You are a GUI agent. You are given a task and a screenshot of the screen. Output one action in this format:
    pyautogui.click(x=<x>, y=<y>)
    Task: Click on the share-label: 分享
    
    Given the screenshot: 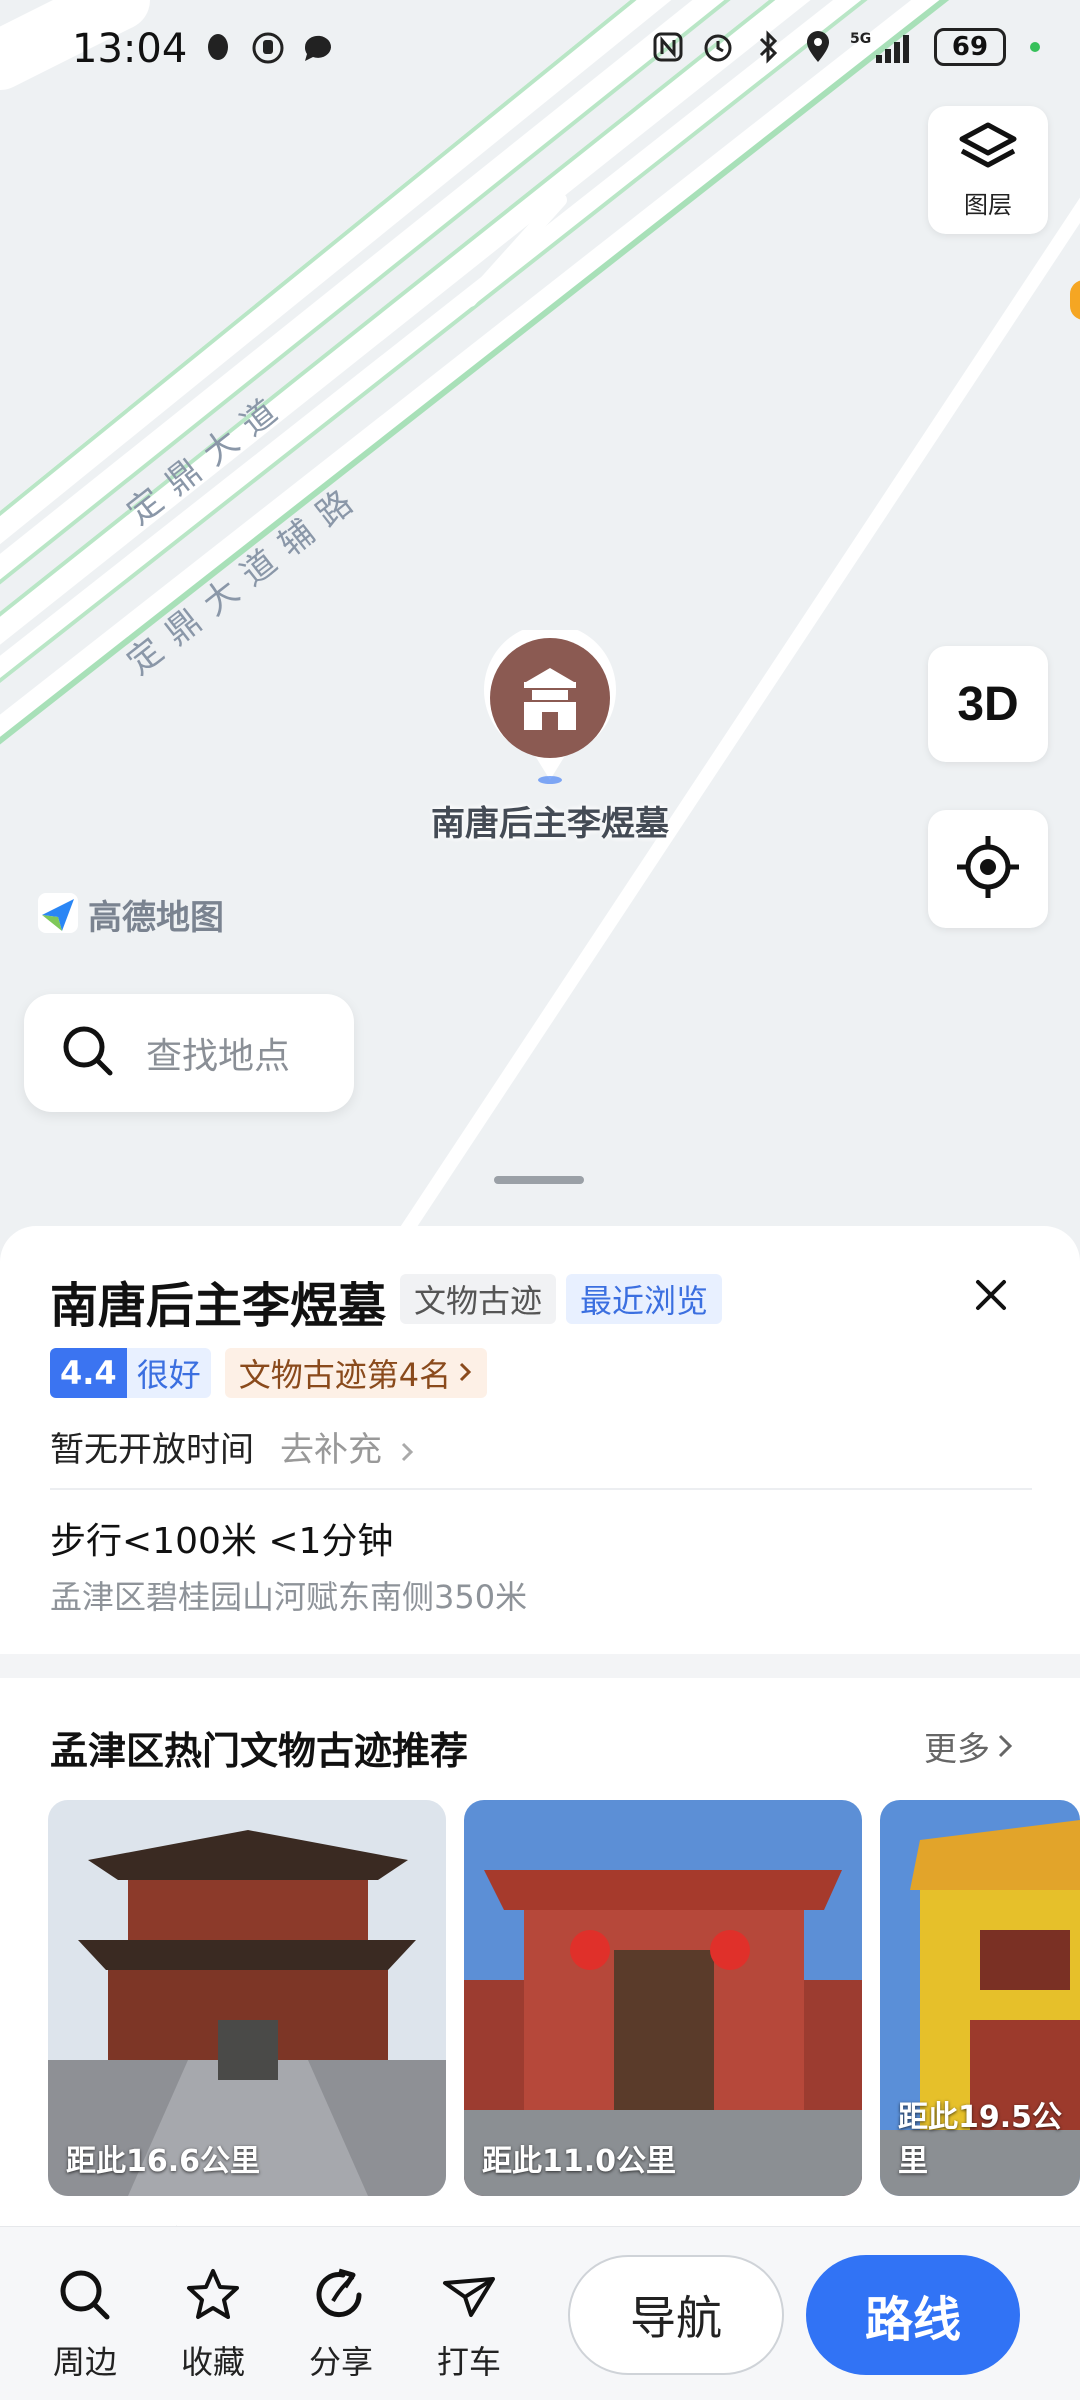 What is the action you would take?
    pyautogui.click(x=340, y=2362)
    